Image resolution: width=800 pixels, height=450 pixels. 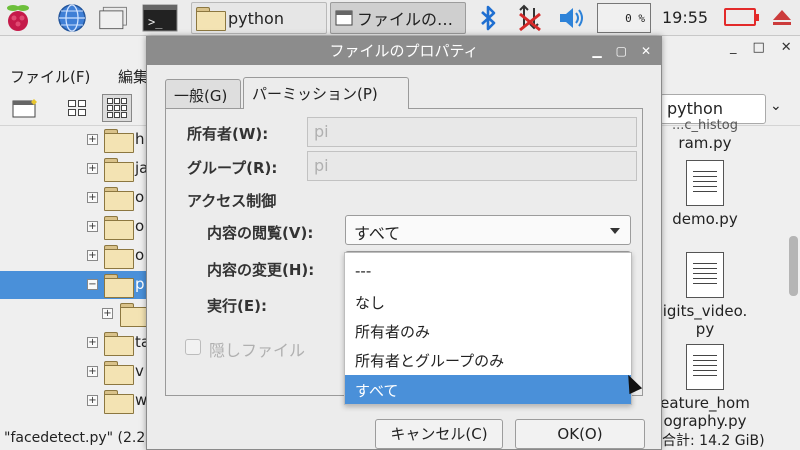 What do you see at coordinates (50, 76) in the screenshot?
I see `menu-file: ファイル(F)` at bounding box center [50, 76].